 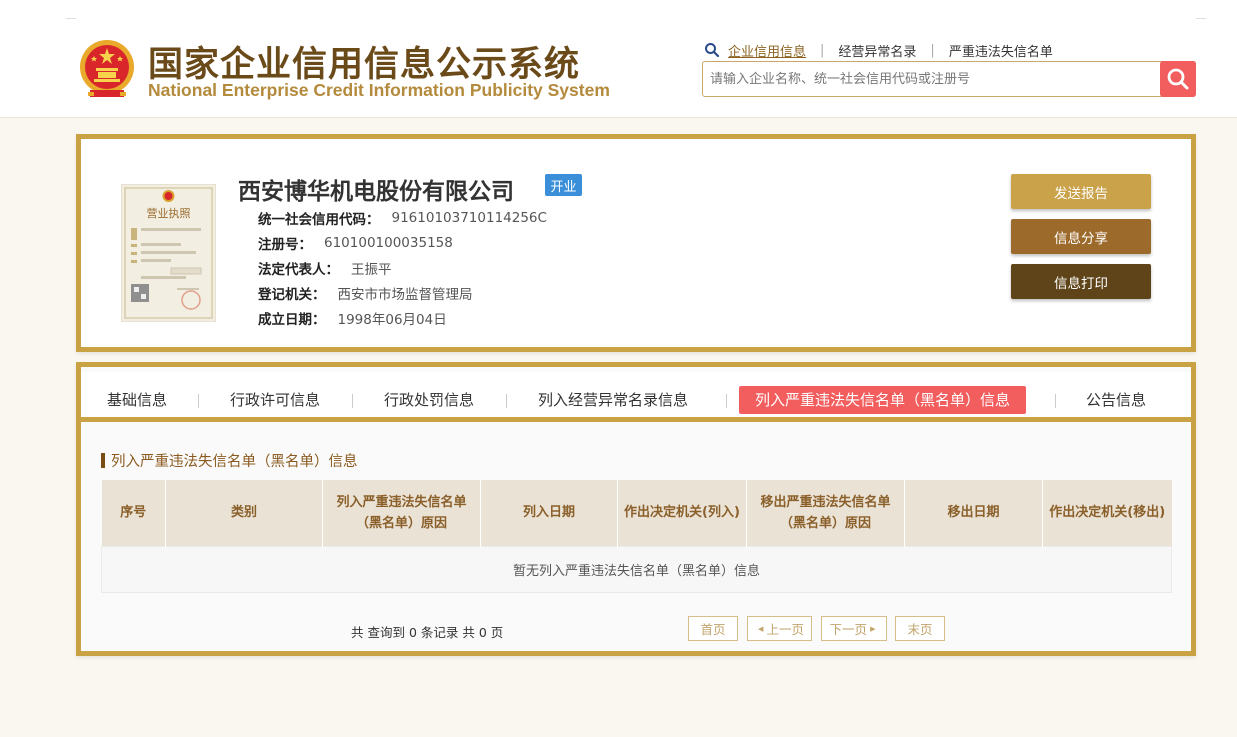 I want to click on nav-link-abnormal-list: 经营异常名录, so click(x=877, y=50).